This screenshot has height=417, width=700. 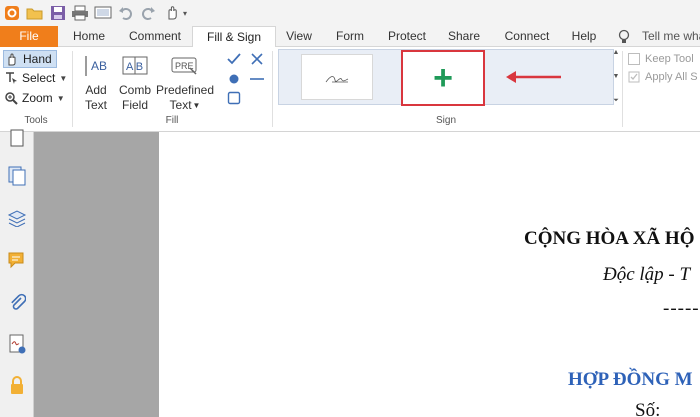 What do you see at coordinates (630, 379) in the screenshot?
I see `document-contract-title: HỢP ĐỒNG M` at bounding box center [630, 379].